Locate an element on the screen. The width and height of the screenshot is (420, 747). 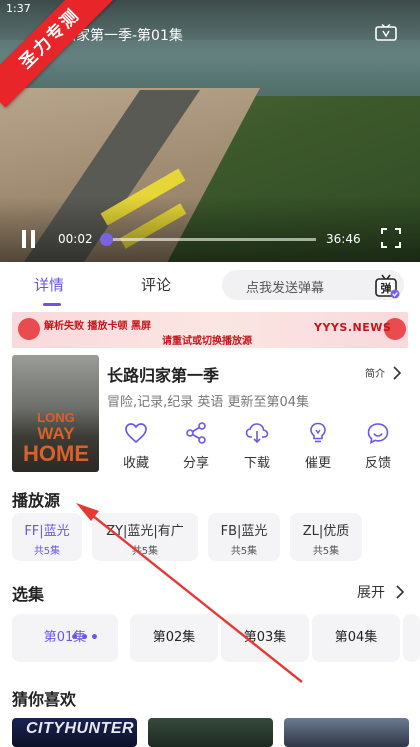
danmu-placeholder: 点我发送弹幕 is located at coordinates (285, 288).